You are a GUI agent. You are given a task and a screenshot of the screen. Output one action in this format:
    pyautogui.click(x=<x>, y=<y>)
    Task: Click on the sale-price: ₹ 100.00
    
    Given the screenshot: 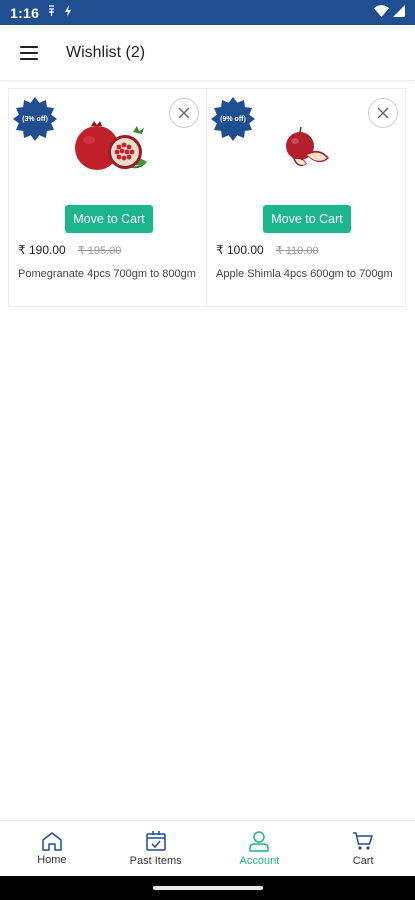 What is the action you would take?
    pyautogui.click(x=240, y=250)
    